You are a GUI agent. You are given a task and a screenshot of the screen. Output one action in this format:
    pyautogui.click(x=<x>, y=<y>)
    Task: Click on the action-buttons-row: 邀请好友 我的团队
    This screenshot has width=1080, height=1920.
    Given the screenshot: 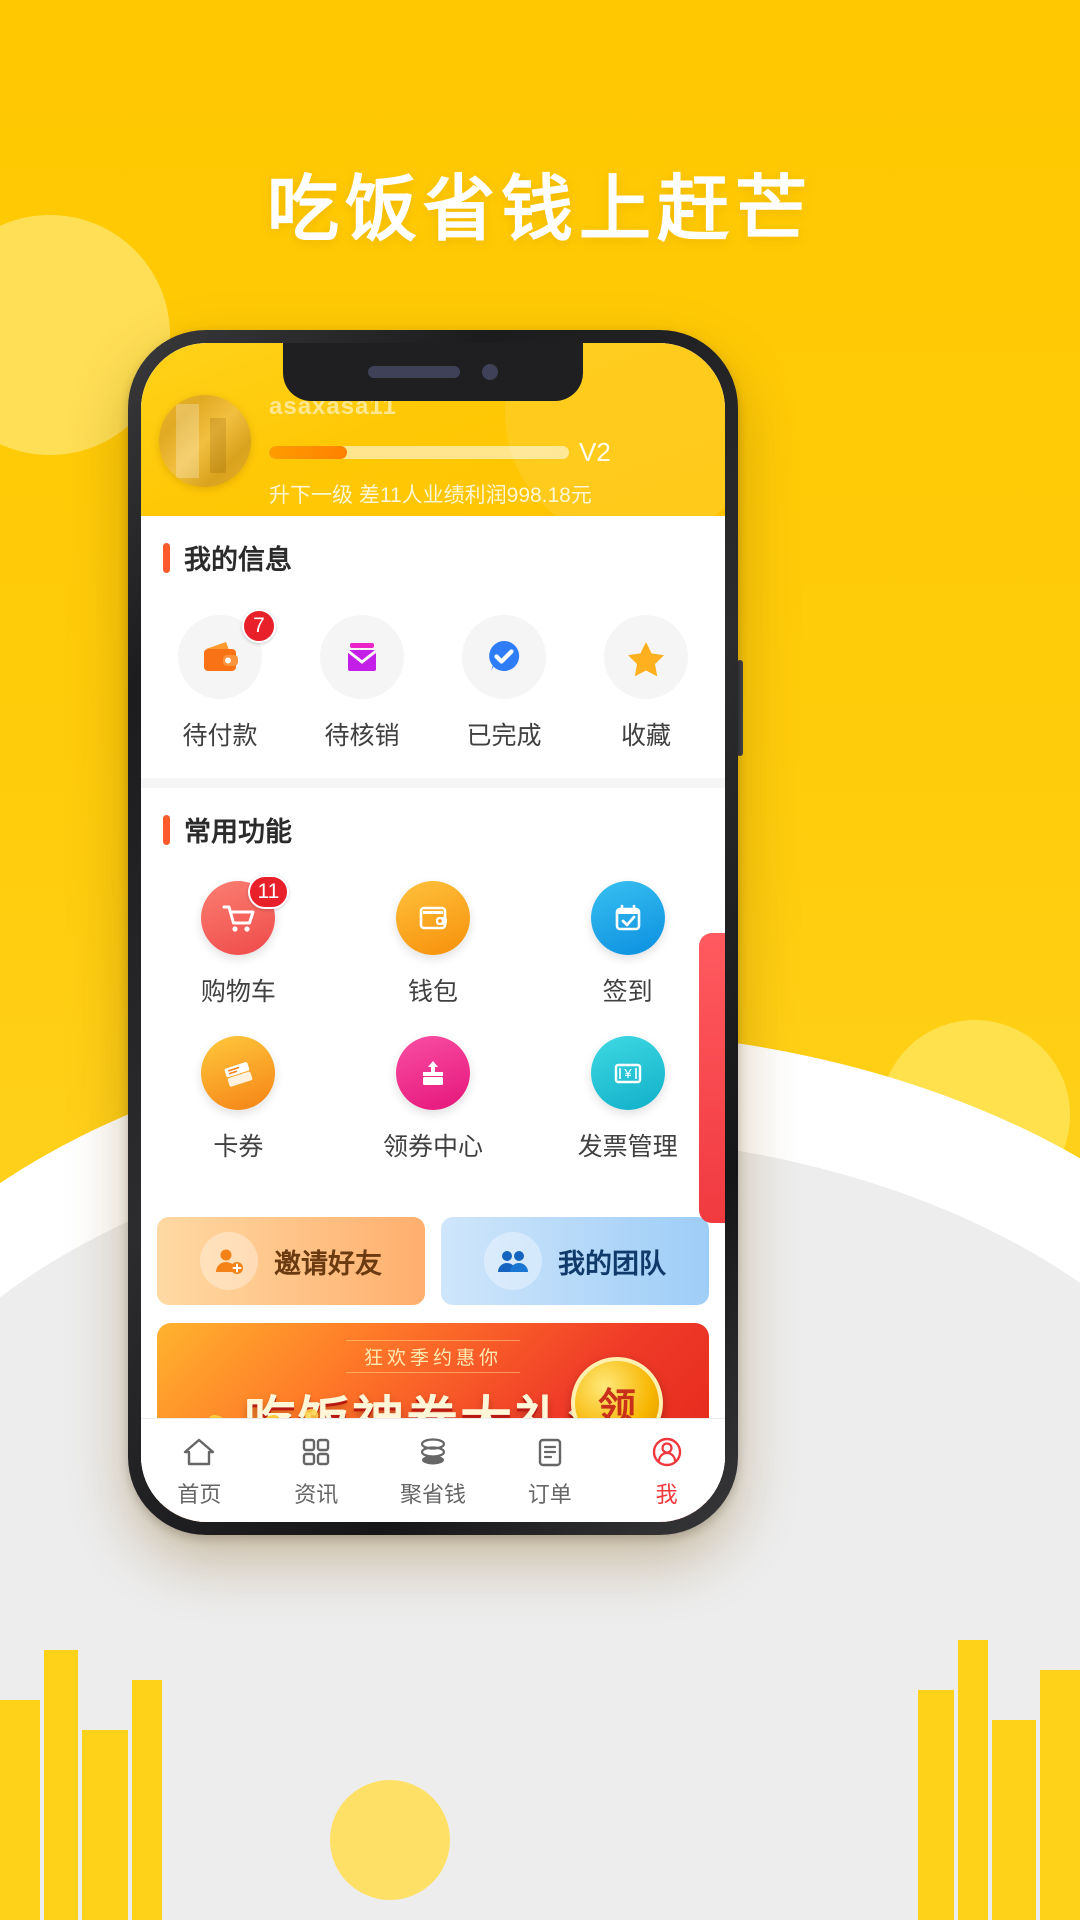 What is the action you would take?
    pyautogui.click(x=433, y=1259)
    